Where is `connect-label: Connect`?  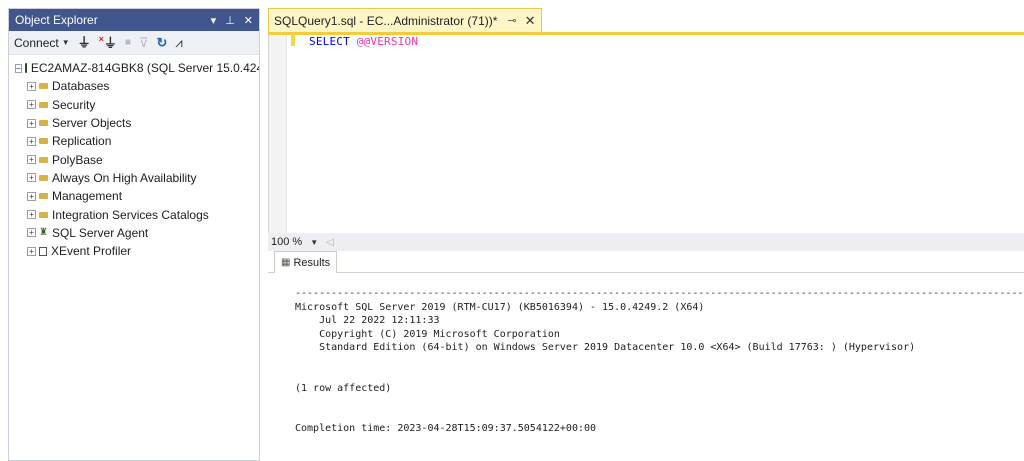 connect-label: Connect is located at coordinates (36, 42).